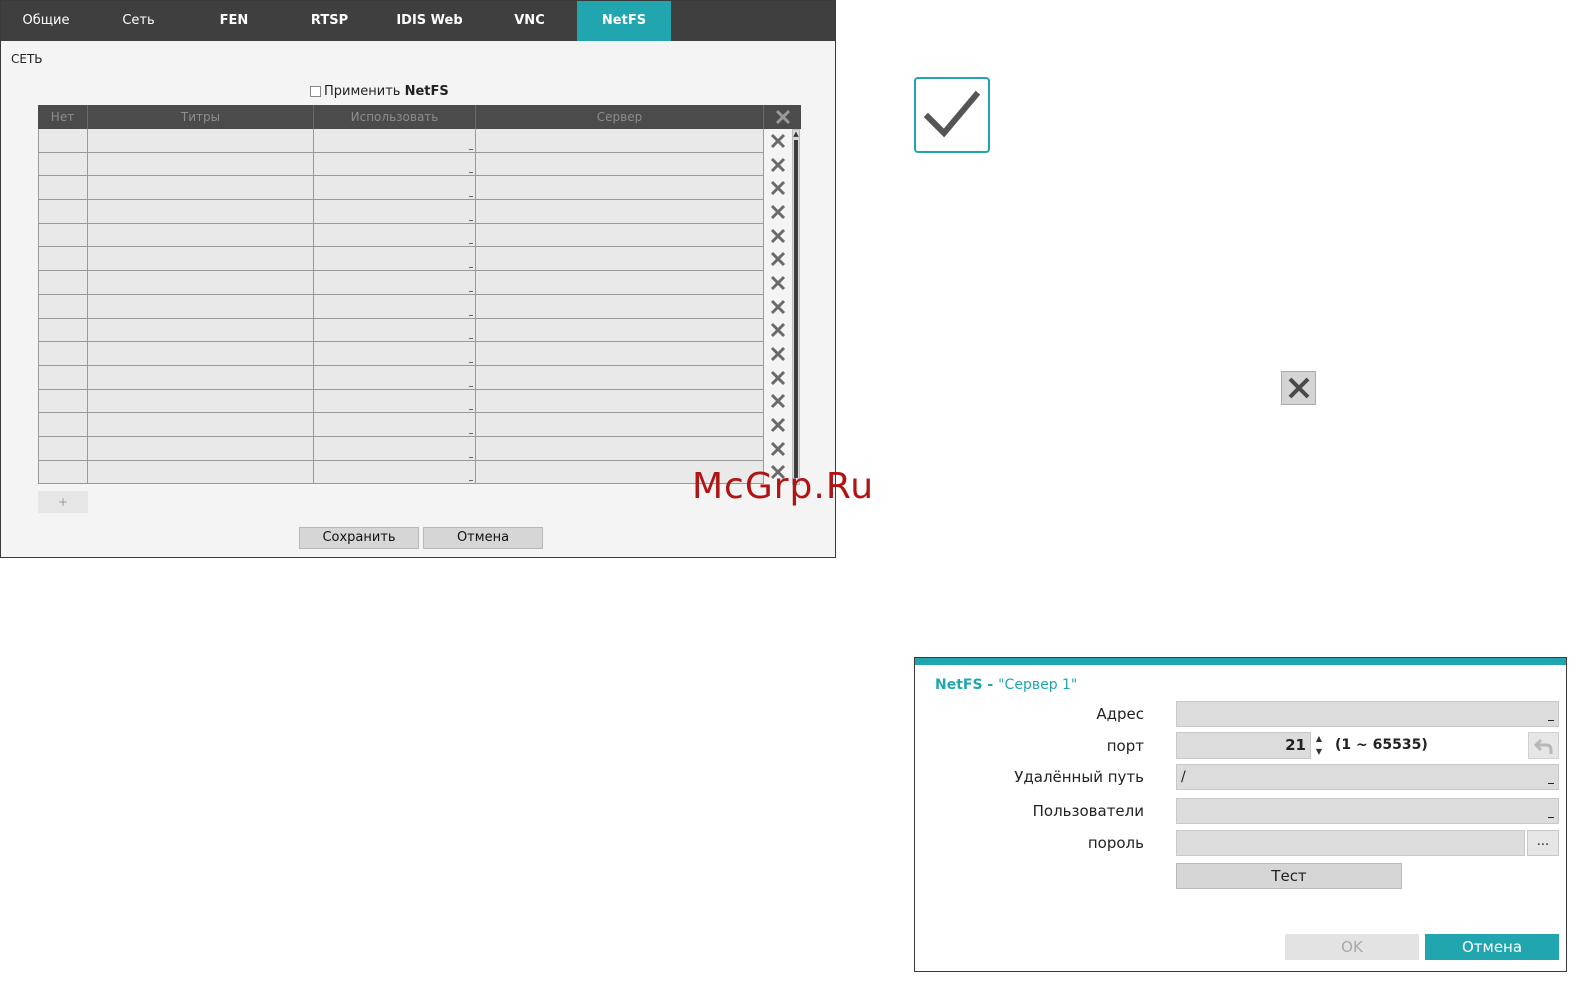 Image resolution: width=1587 pixels, height=984 pixels. Describe the element at coordinates (483, 538) in the screenshot. I see `cancel-button: Отмена` at that location.